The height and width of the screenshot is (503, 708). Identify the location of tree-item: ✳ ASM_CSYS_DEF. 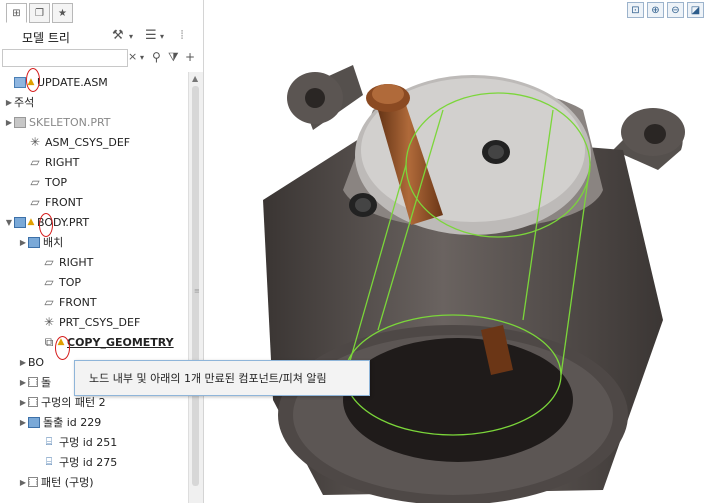
(94, 142).